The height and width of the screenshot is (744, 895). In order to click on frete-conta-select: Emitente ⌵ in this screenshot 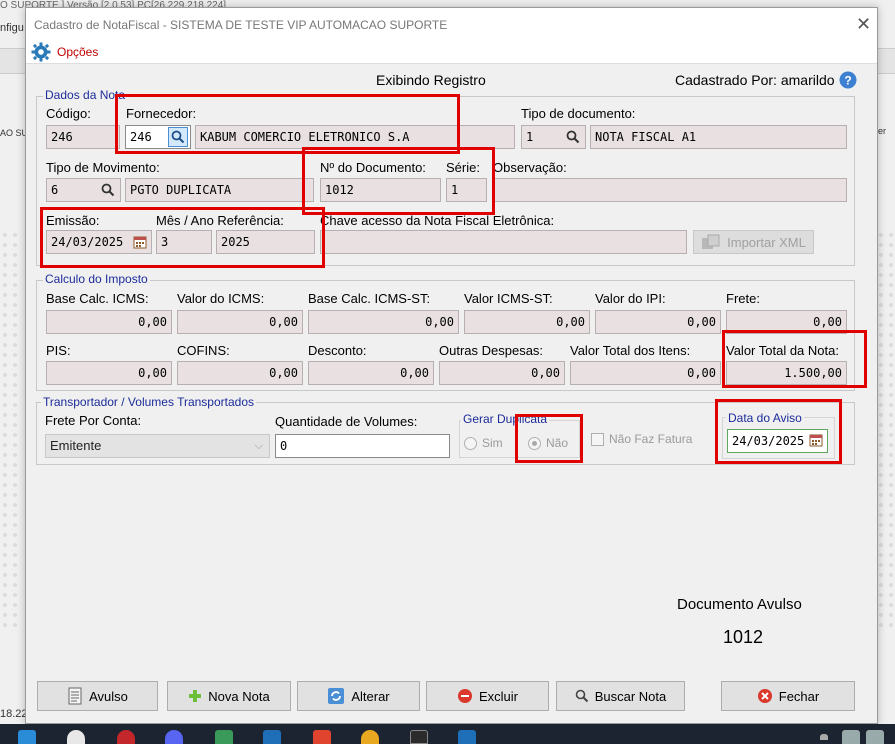, I will do `click(157, 446)`.